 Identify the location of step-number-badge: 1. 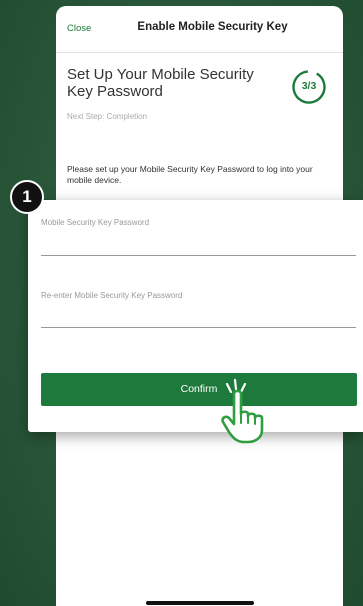
(27, 197).